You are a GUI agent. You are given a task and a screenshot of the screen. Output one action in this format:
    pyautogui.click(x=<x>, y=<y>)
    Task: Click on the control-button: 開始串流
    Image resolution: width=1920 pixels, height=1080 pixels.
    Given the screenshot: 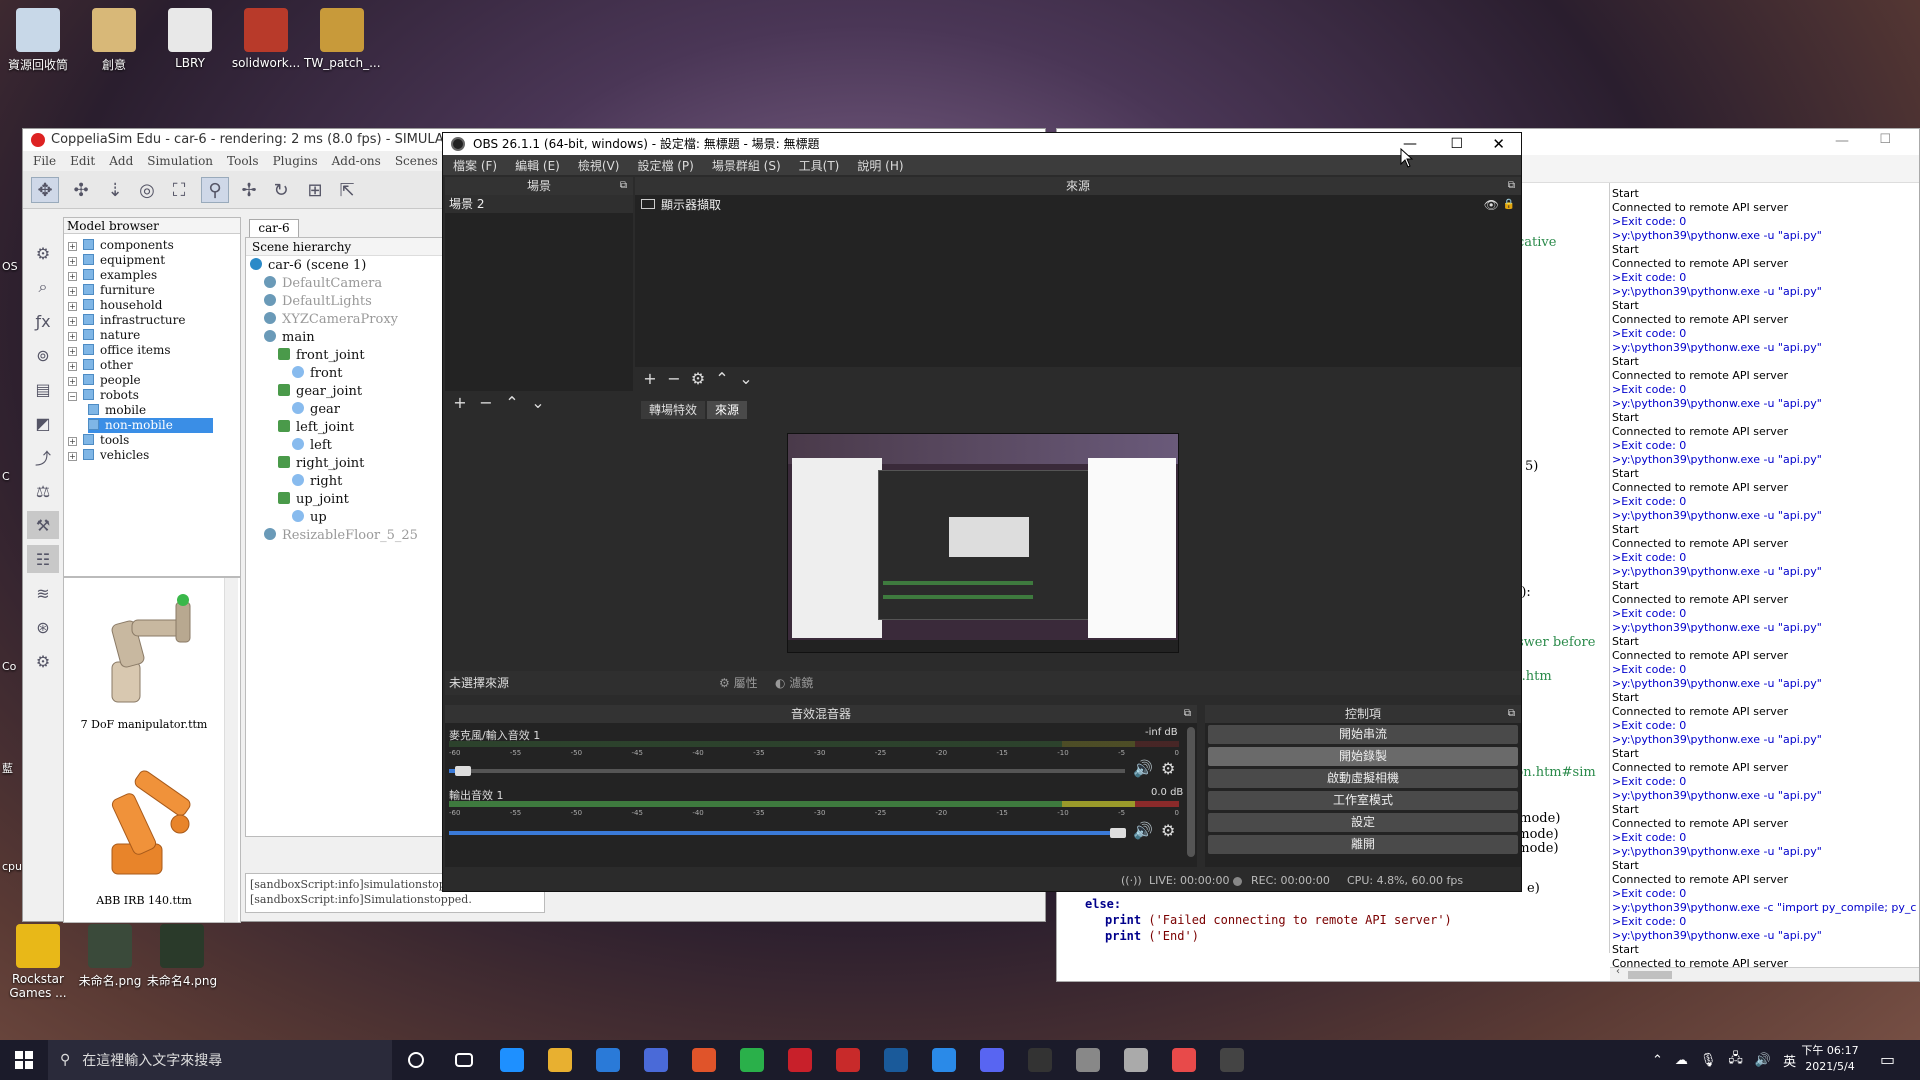 What is the action you would take?
    pyautogui.click(x=1363, y=734)
    